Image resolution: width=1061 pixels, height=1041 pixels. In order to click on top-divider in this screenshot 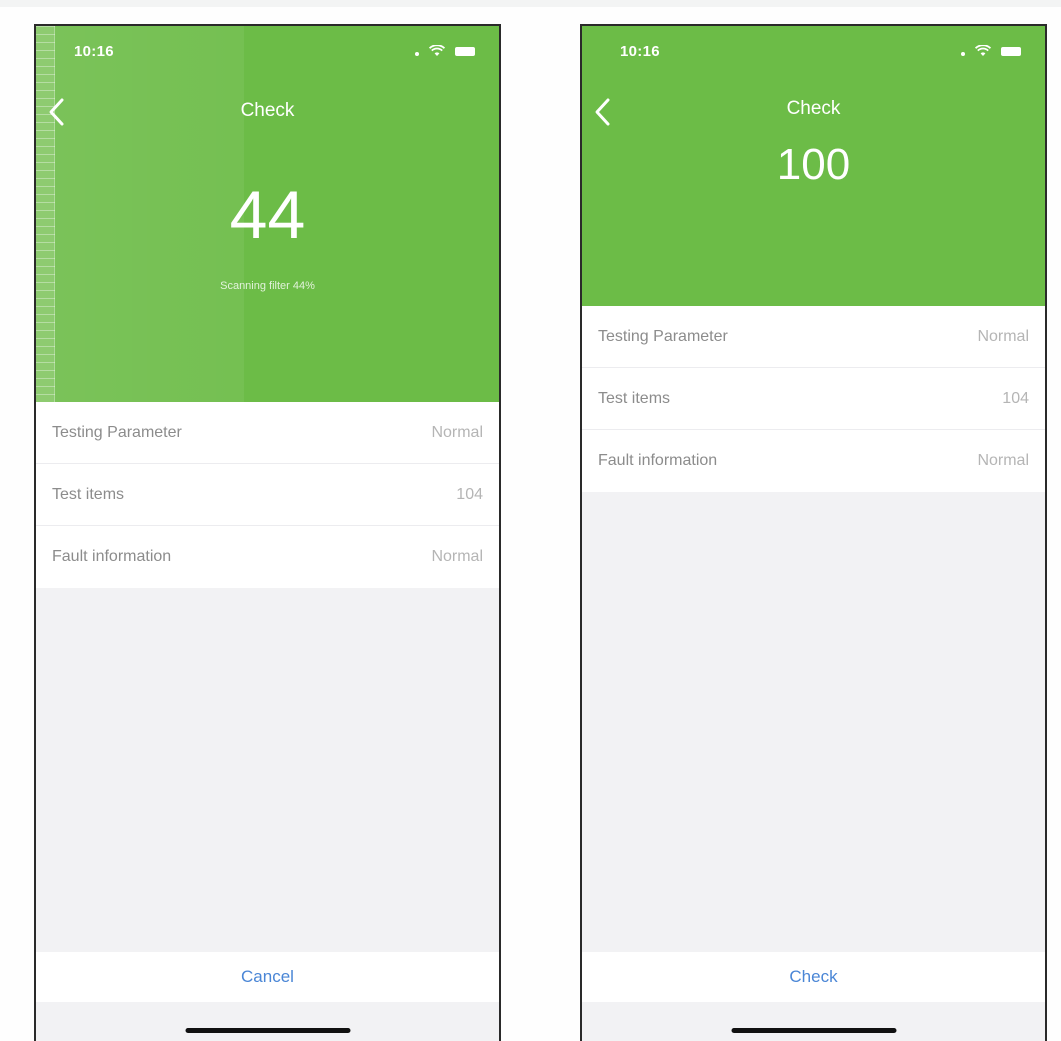, I will do `click(530, 3)`.